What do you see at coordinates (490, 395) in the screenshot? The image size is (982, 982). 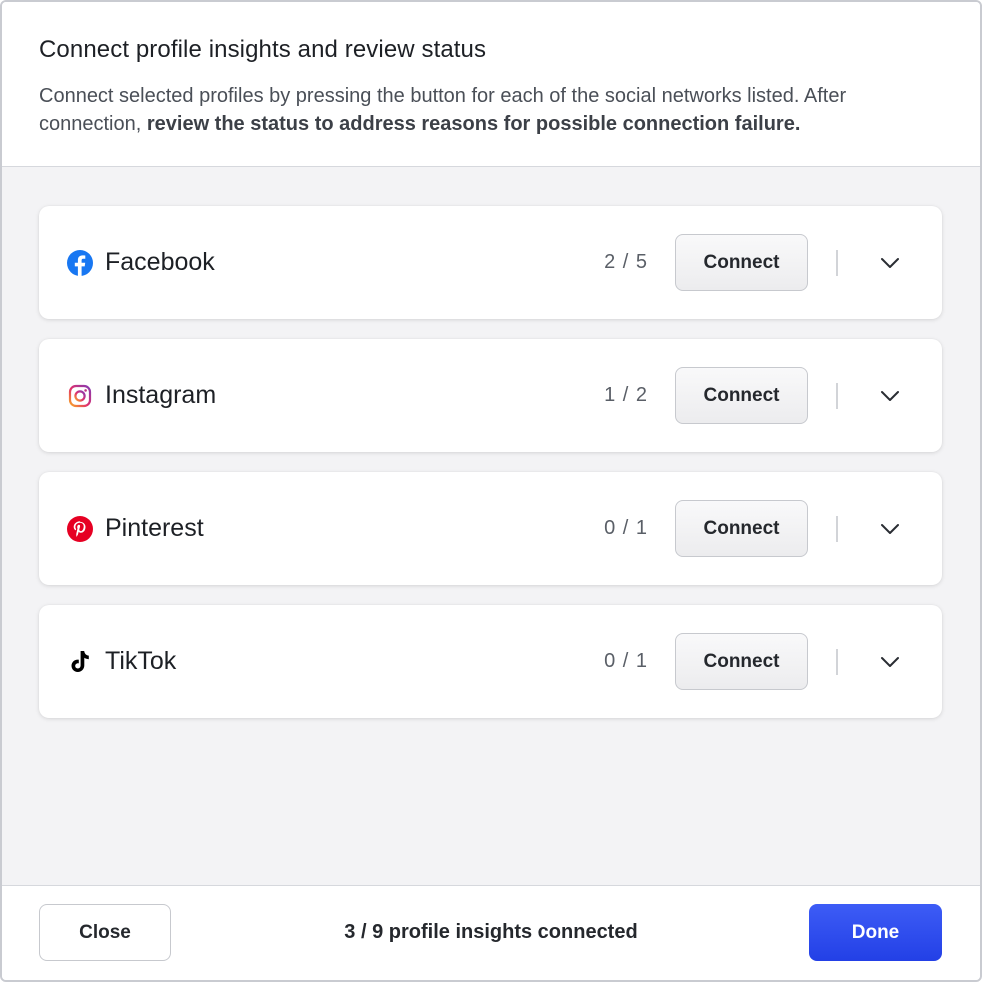 I see `network-card-instagram: Instagram 1 / 2 Connect` at bounding box center [490, 395].